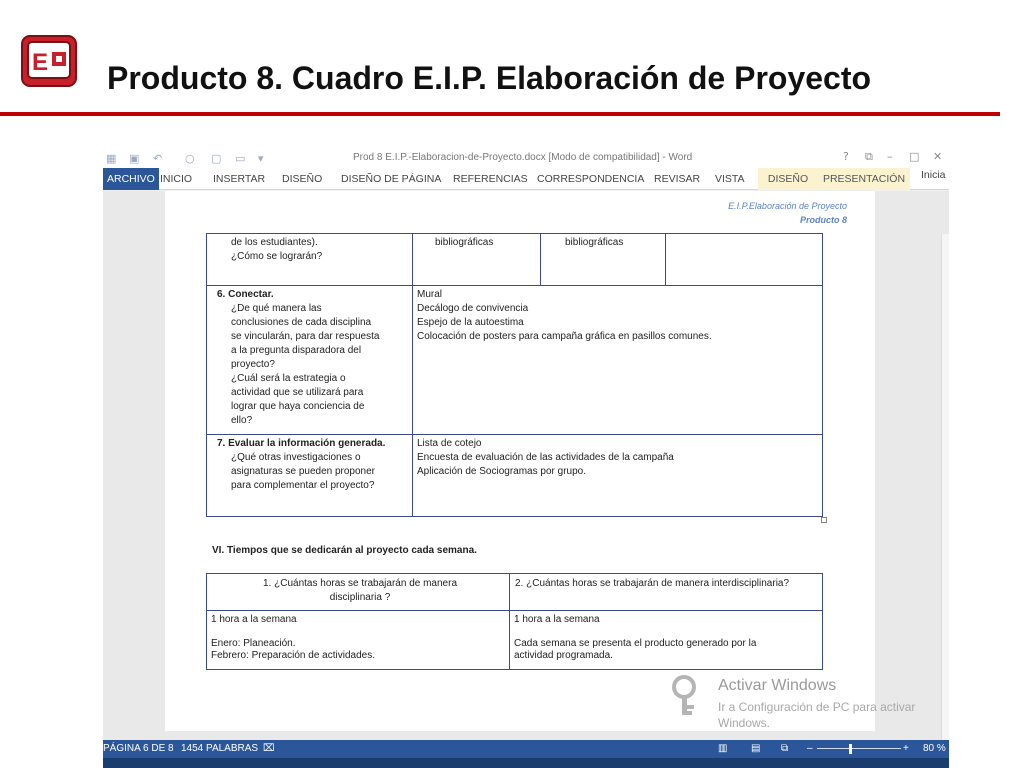 The width and height of the screenshot is (1024, 768). What do you see at coordinates (138, 748) in the screenshot?
I see `page-count: PÁGINA 6 DE 8` at bounding box center [138, 748].